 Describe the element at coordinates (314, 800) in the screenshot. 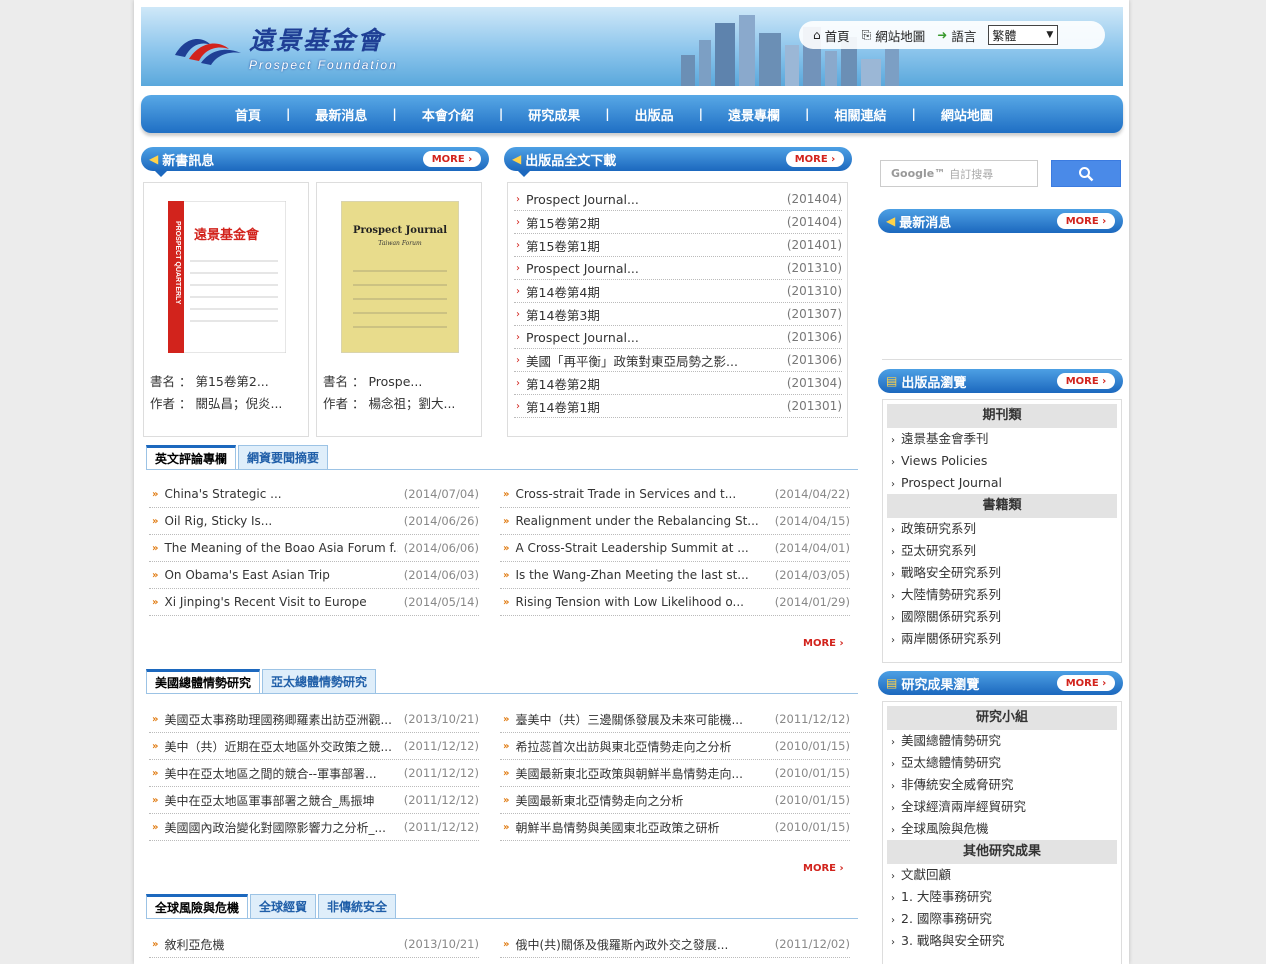

I see `list-item: » 美中在亞太地區軍事部署之競合_馬振坤 (2011/12/12)` at that location.